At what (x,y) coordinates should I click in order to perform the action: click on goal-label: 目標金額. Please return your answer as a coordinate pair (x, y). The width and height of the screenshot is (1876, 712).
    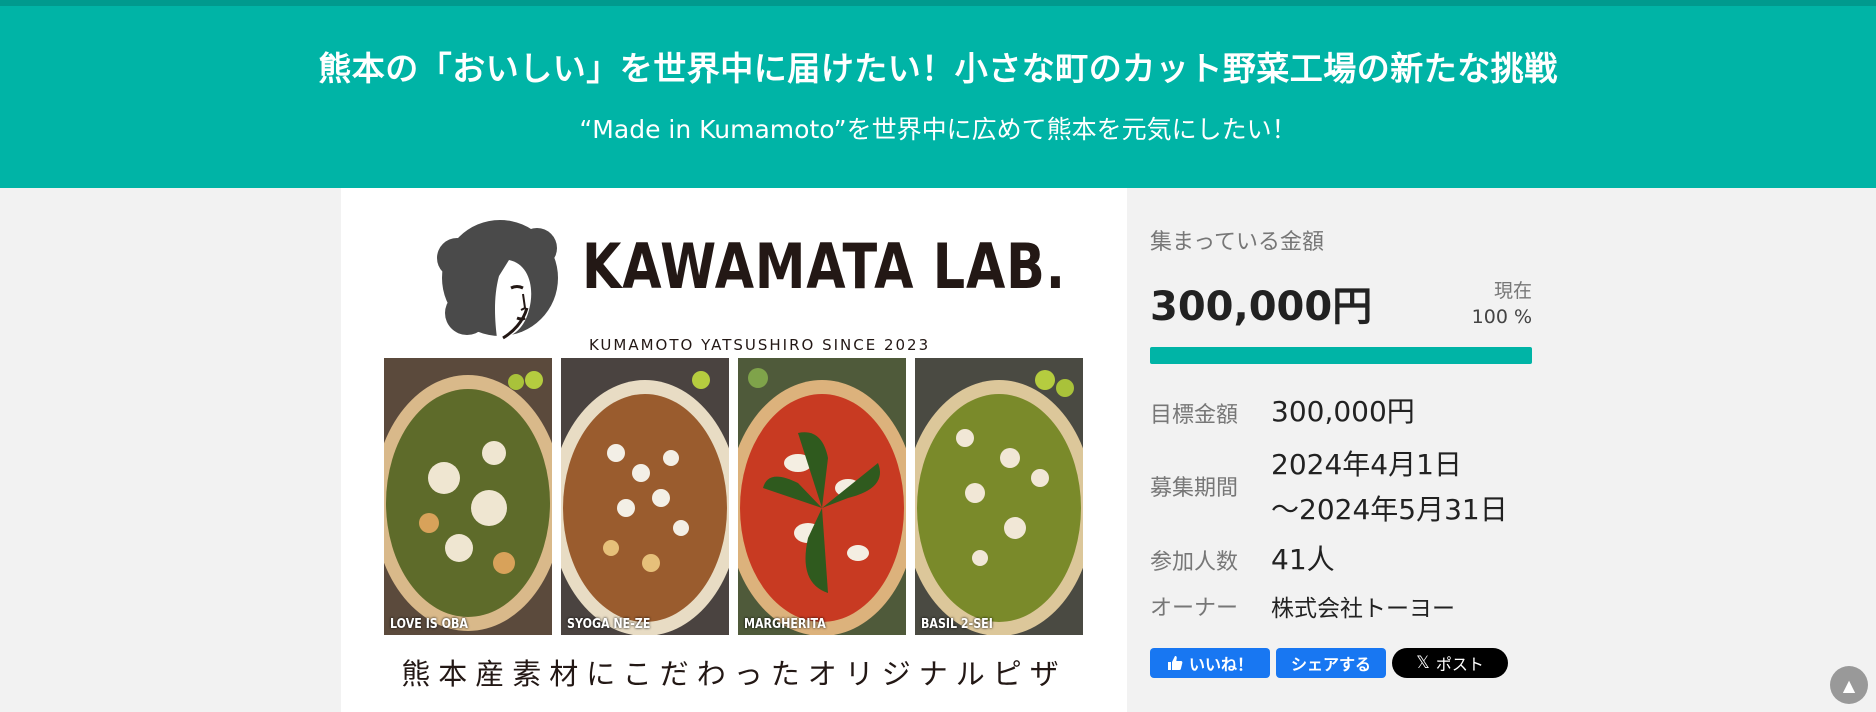
    Looking at the image, I should click on (1194, 415).